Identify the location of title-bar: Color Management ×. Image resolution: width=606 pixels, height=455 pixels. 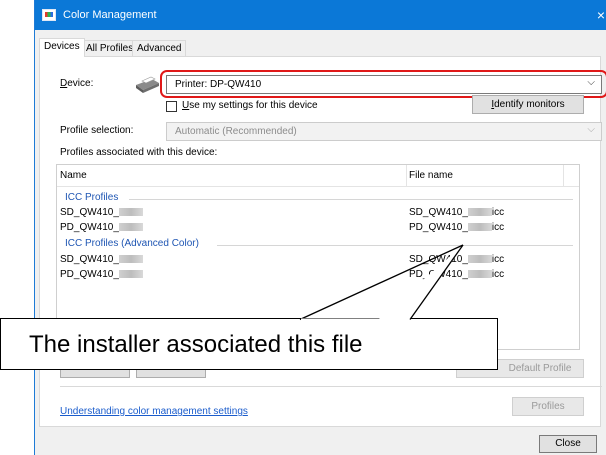
(320, 15).